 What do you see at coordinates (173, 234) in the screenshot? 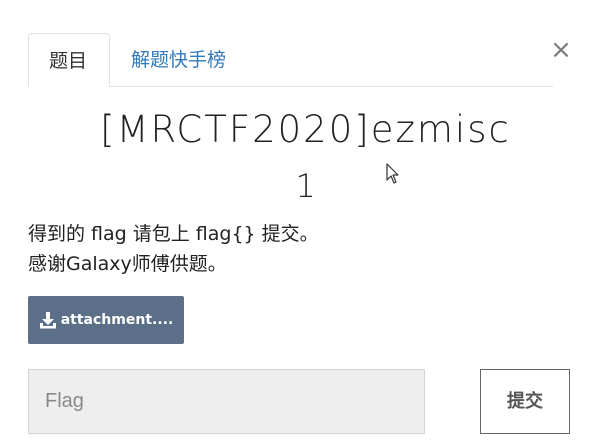
I see `description-line: 得到的 flag 请包上 flag{} 提交。` at bounding box center [173, 234].